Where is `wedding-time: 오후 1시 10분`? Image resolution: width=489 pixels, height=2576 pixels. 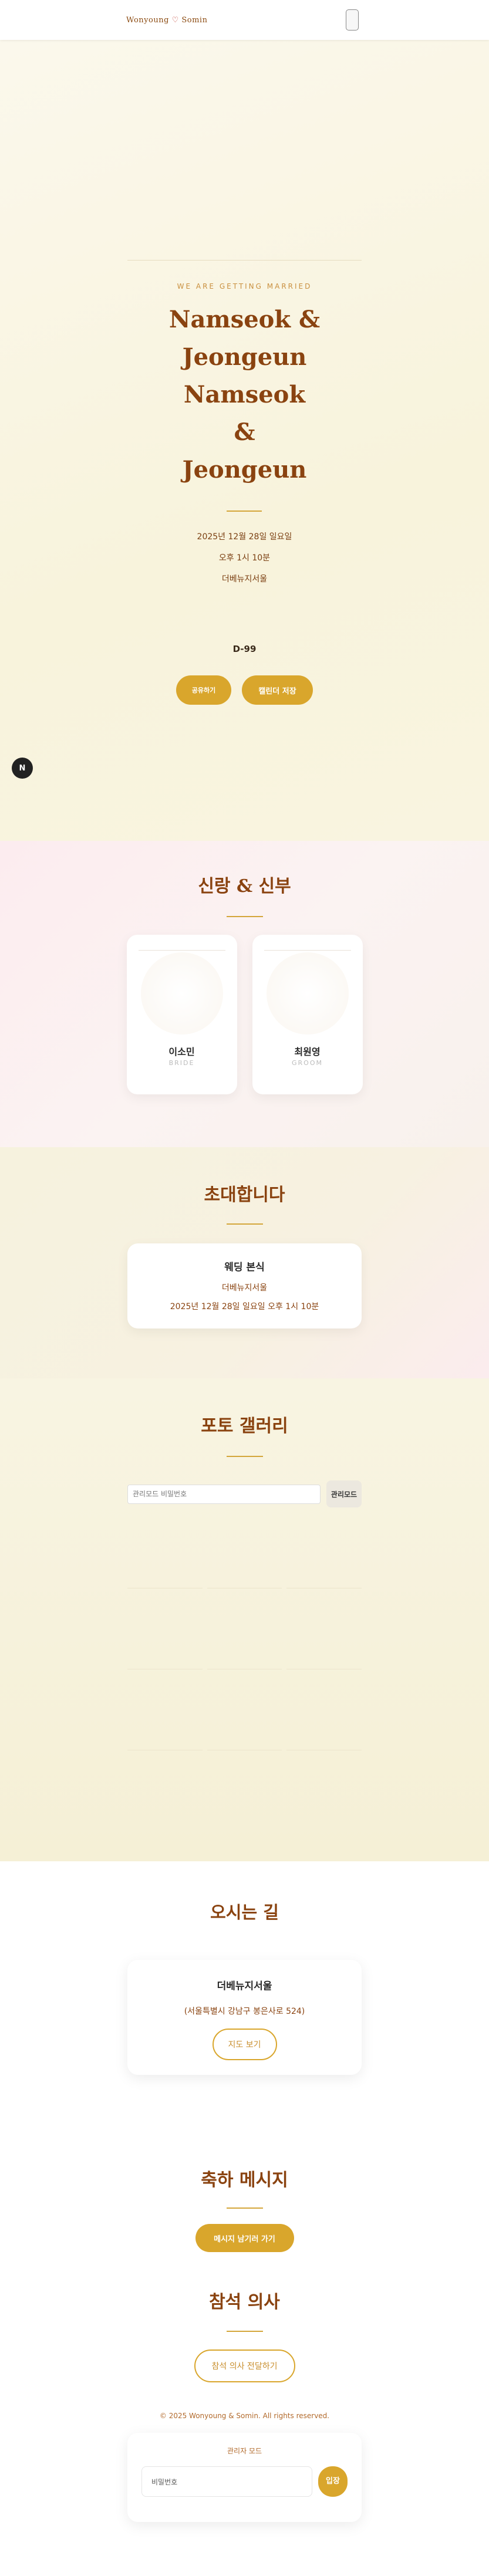
wedding-time: 오후 1시 10분 is located at coordinates (244, 558).